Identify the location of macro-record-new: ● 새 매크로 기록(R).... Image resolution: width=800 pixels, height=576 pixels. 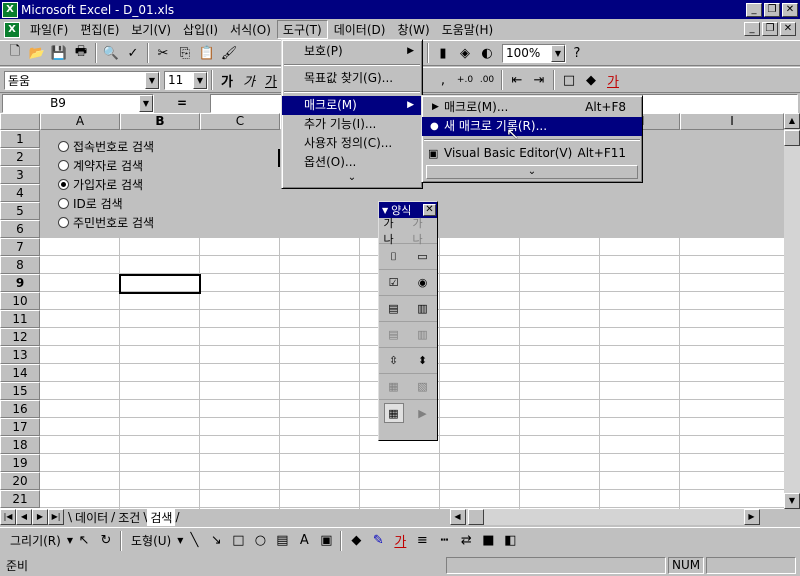
(532, 126).